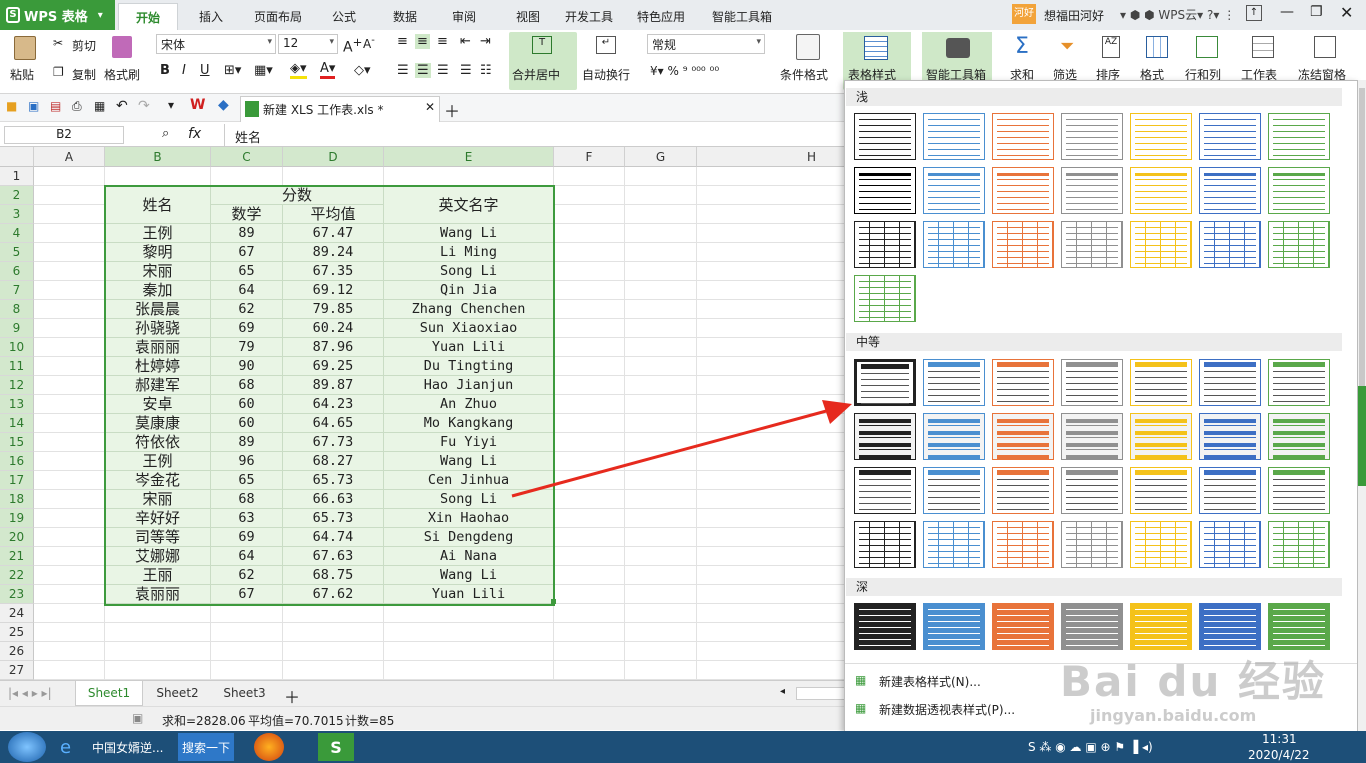  I want to click on paste-button: 粘贴, so click(22, 74).